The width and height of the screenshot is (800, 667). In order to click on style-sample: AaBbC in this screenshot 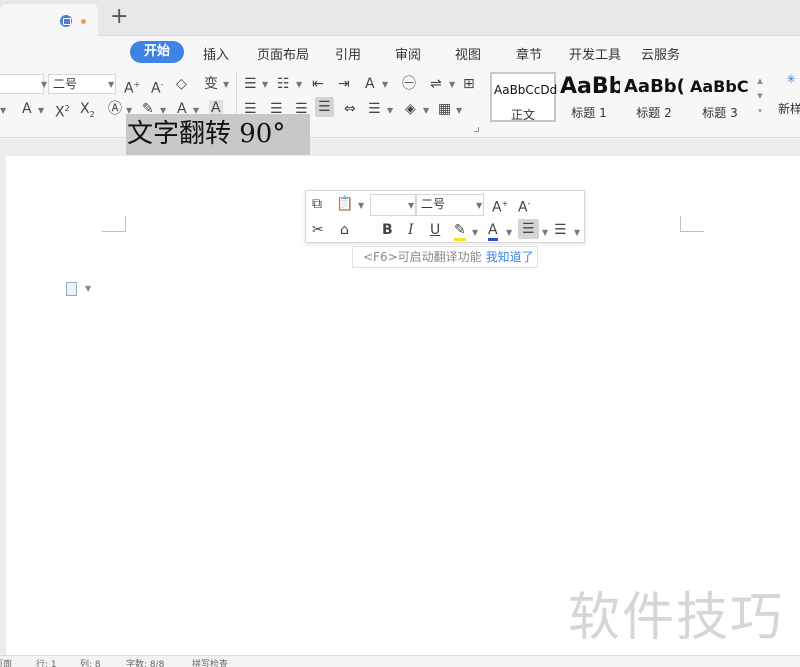, I will do `click(719, 86)`.